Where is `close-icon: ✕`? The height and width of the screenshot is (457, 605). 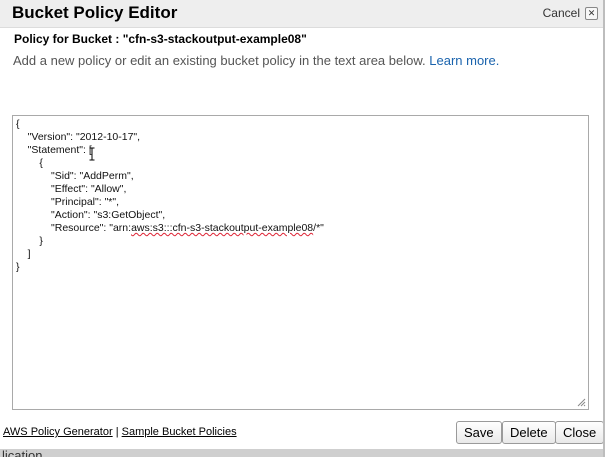
close-icon: ✕ is located at coordinates (591, 13).